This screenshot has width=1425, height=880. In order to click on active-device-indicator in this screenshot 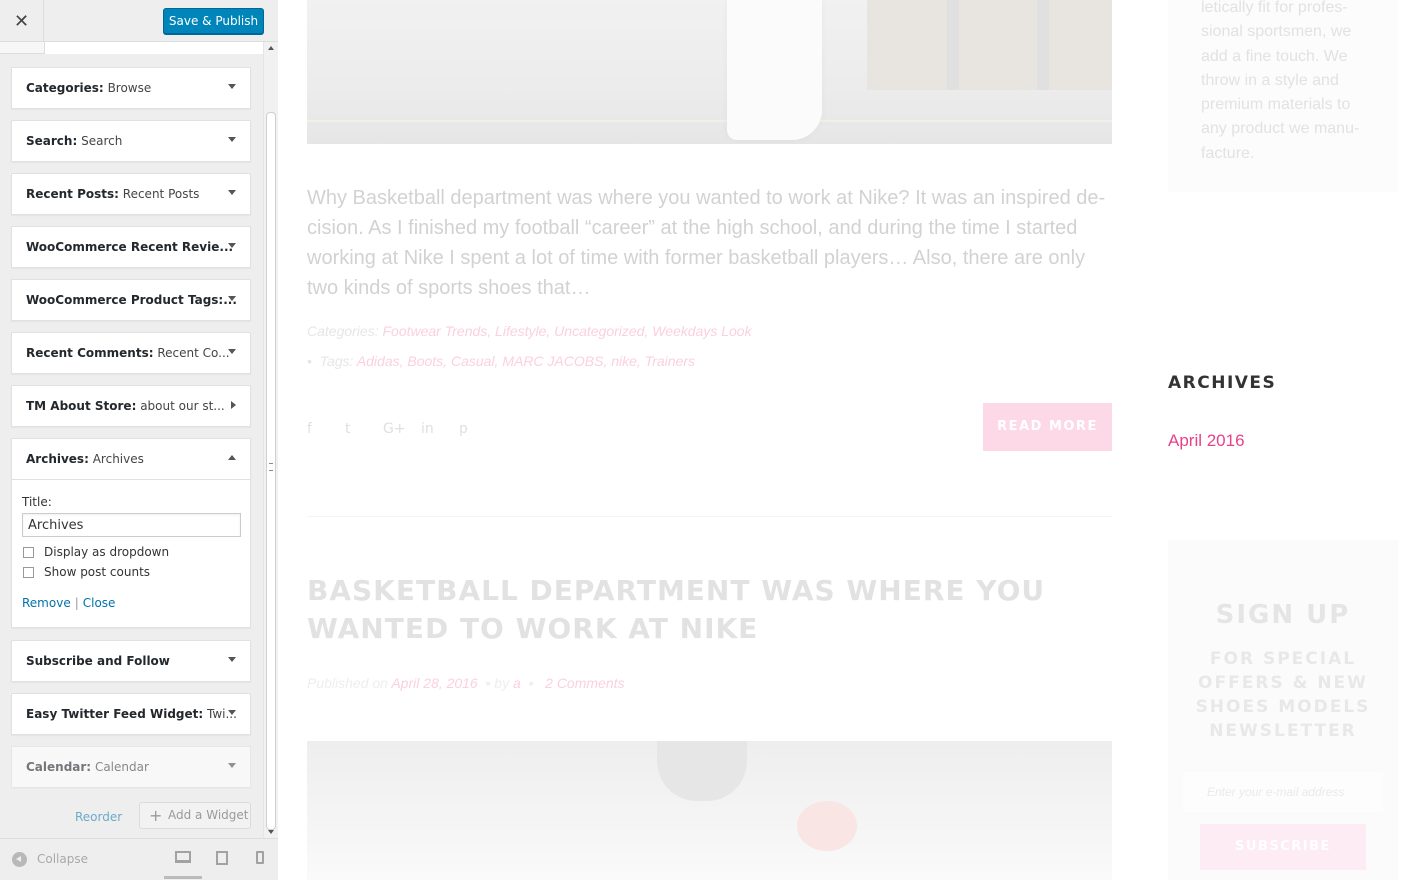, I will do `click(183, 877)`.